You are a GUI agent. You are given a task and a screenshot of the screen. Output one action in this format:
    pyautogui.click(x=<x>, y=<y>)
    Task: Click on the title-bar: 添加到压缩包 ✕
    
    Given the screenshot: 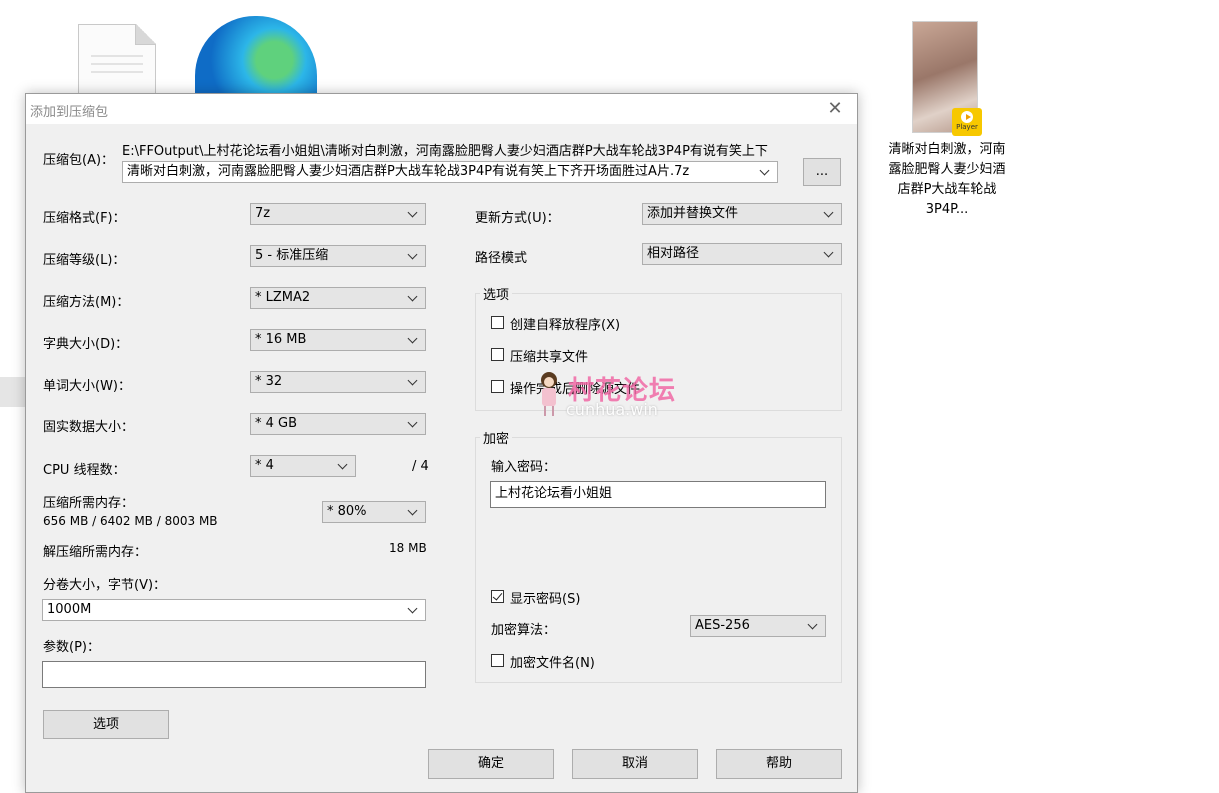 What is the action you would take?
    pyautogui.click(x=441, y=109)
    